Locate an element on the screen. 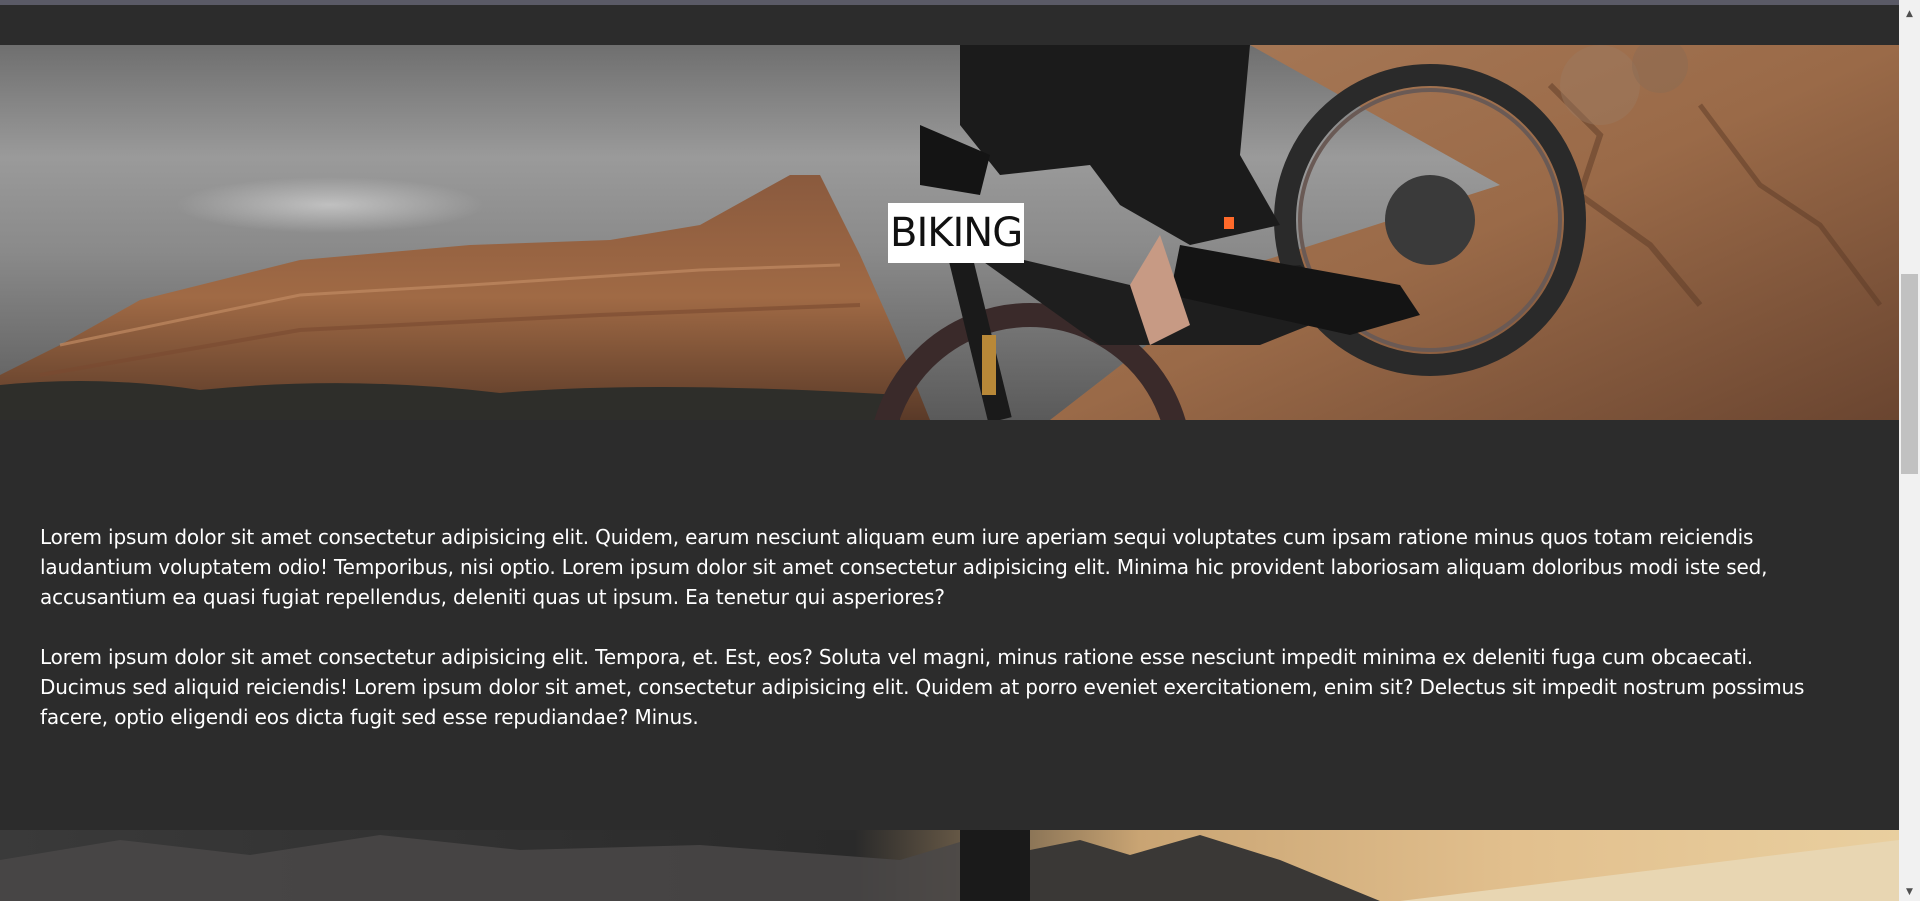  vertical-scrollbar: ▲ ▼ is located at coordinates (1909, 450).